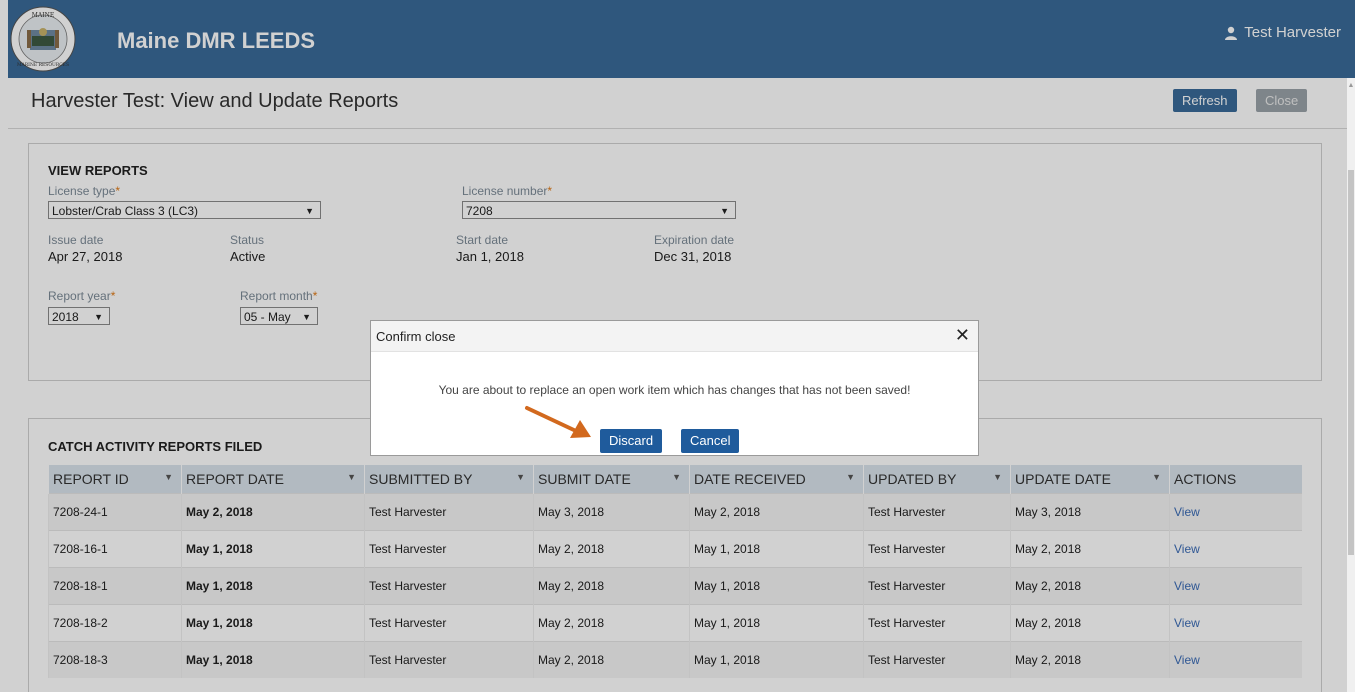 Image resolution: width=1355 pixels, height=692 pixels. I want to click on scroll-up-arrow-icon: ▲, so click(1351, 85).